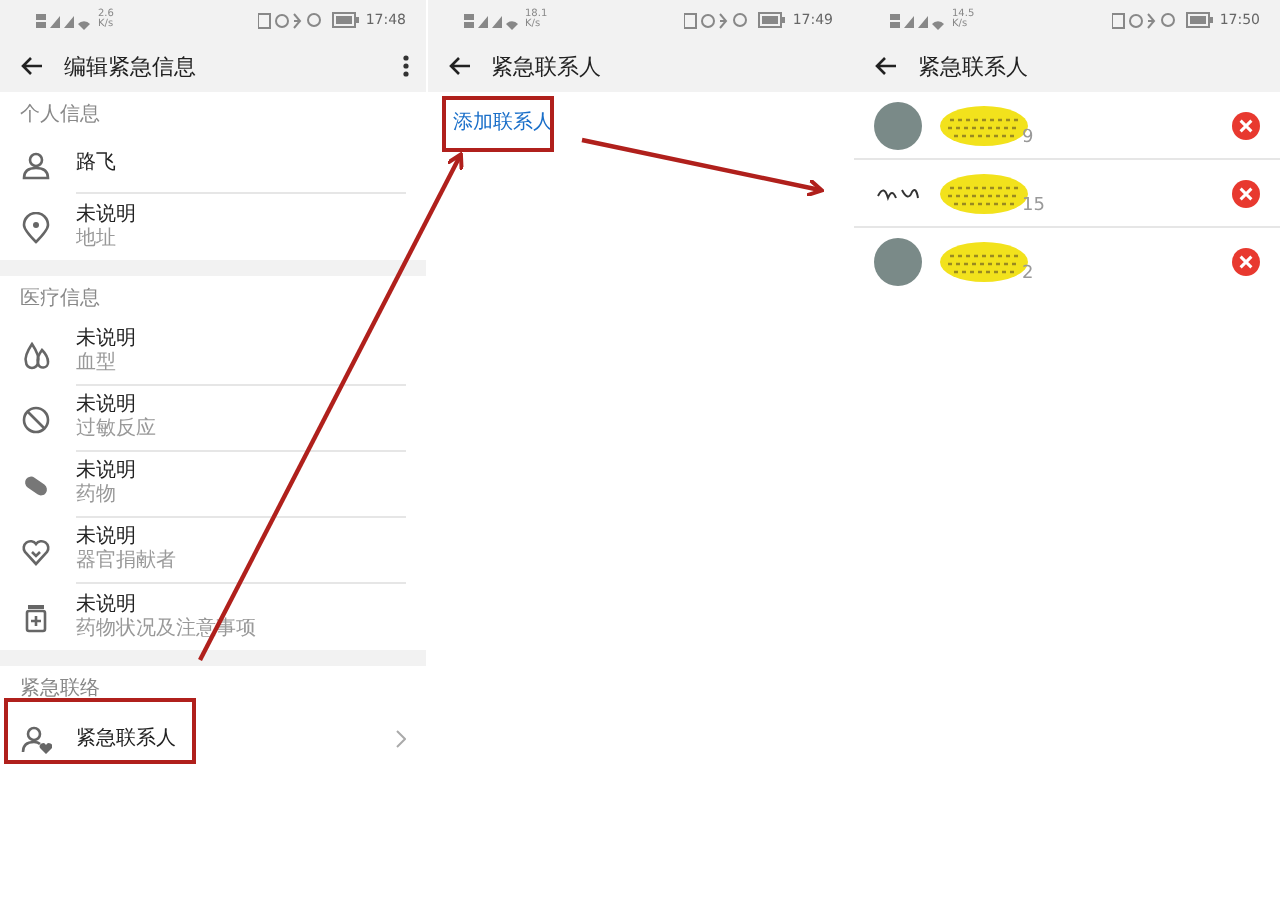  I want to click on row-subtitle: 过敏反应, so click(117, 430).